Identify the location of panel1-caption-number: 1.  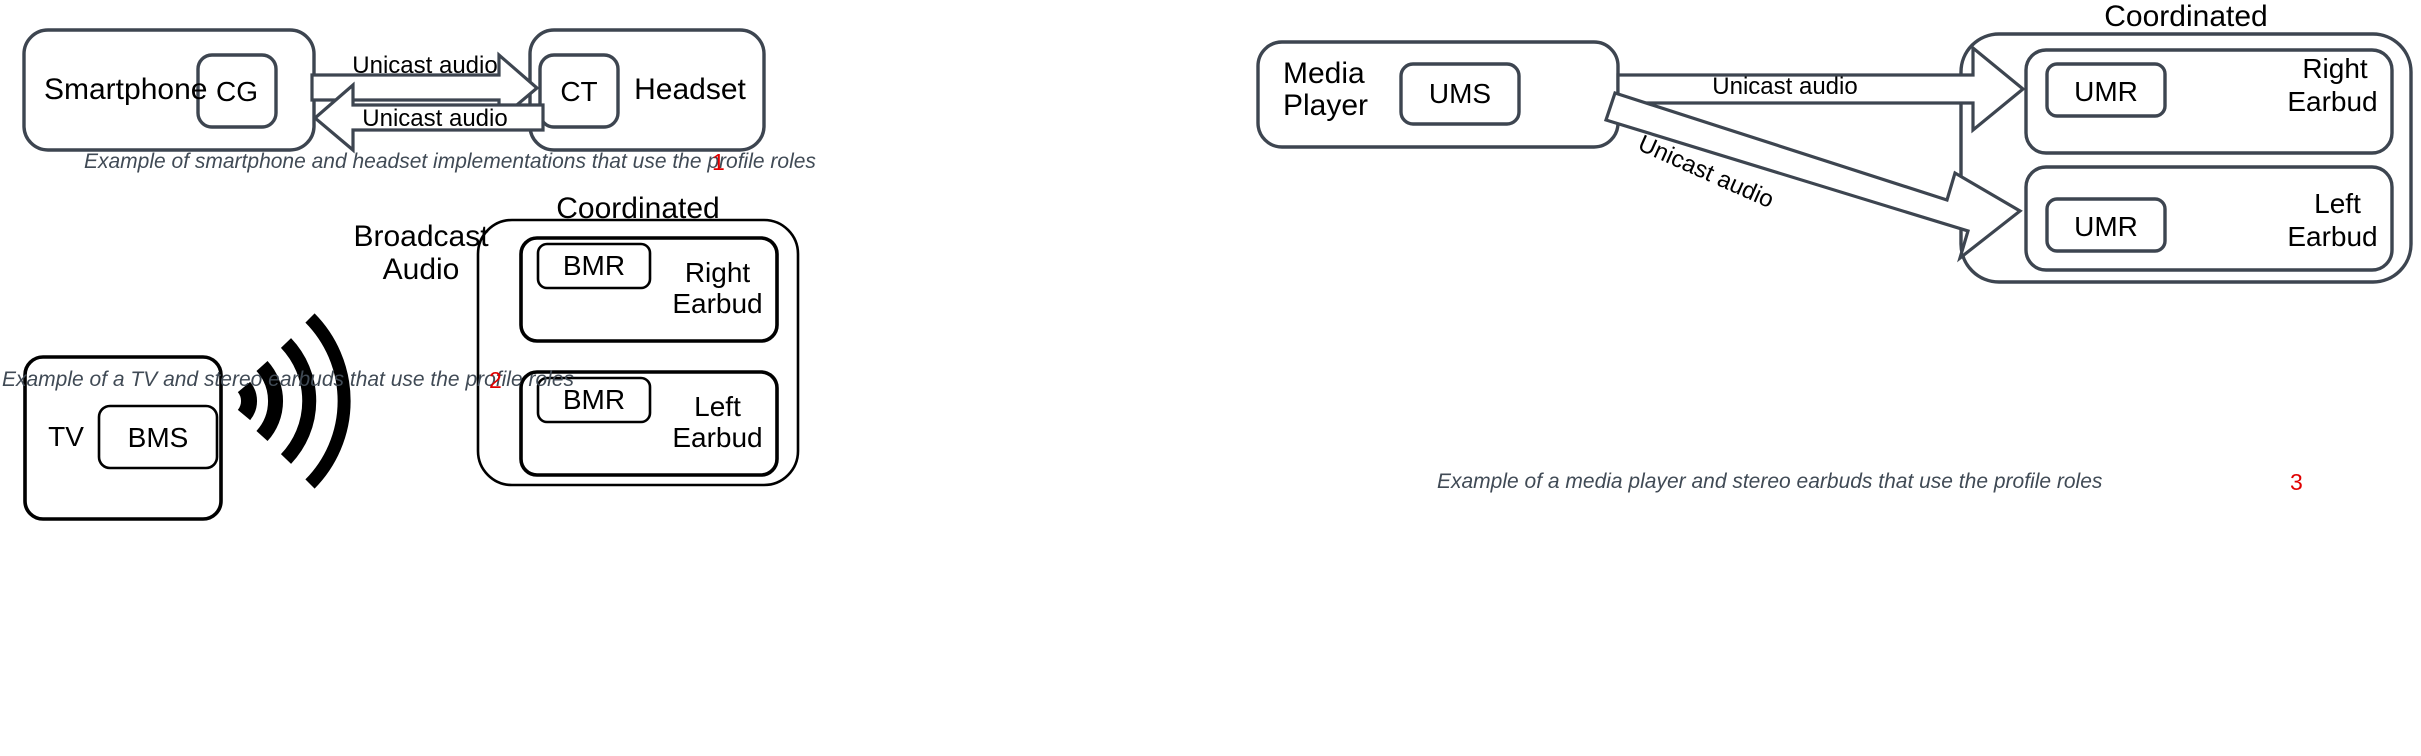
(718, 162).